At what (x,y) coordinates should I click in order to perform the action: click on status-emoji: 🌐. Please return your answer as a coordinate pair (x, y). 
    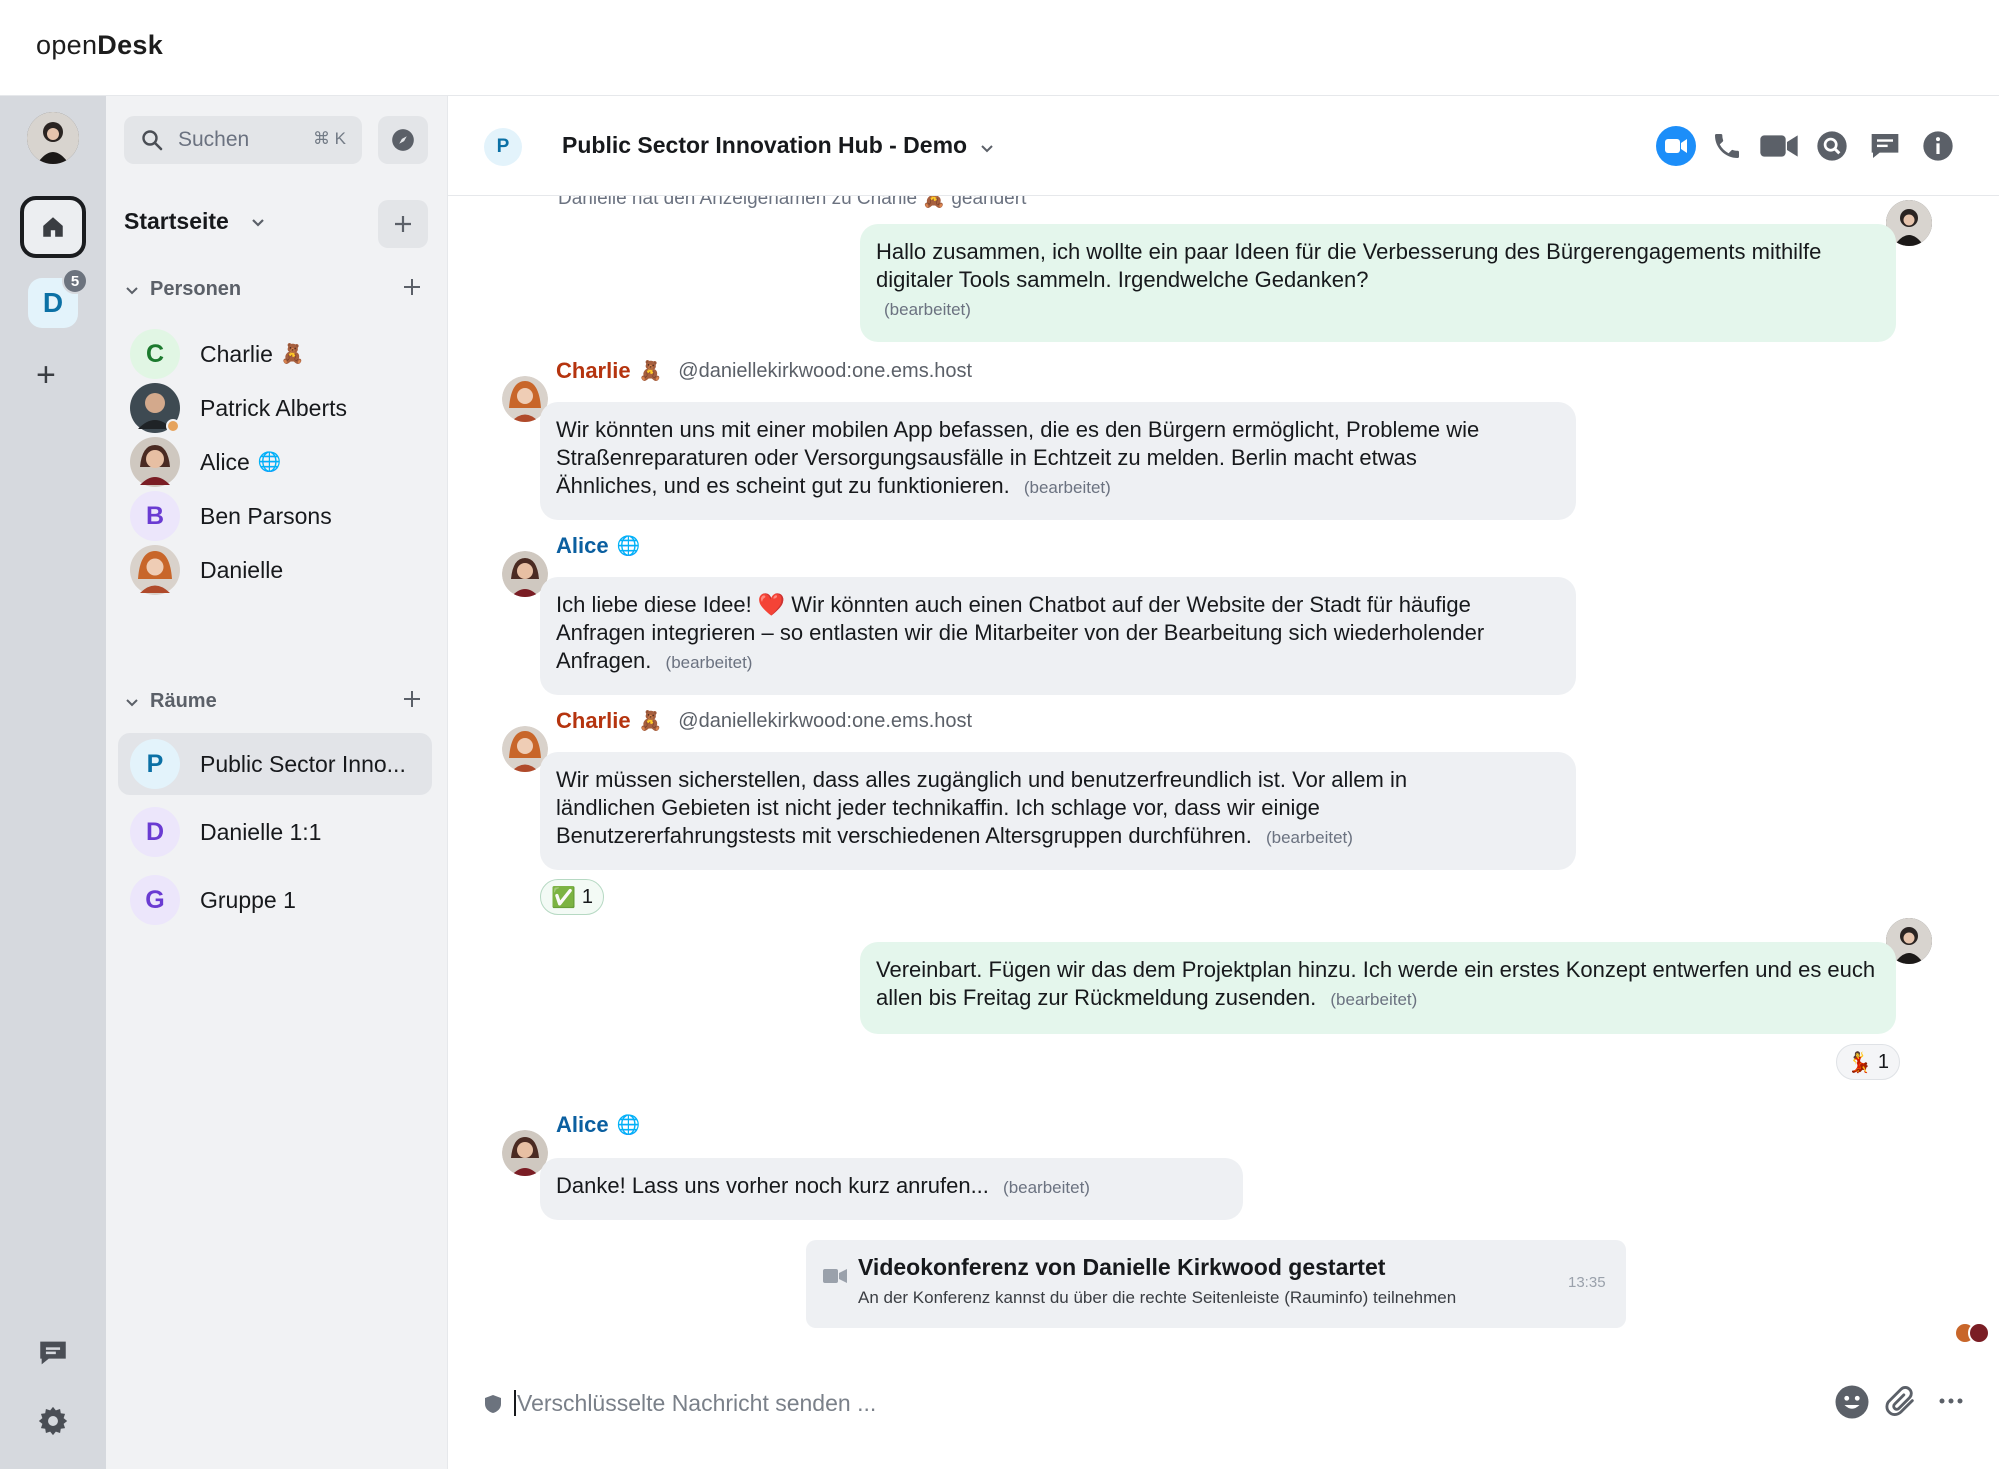
    Looking at the image, I should click on (269, 462).